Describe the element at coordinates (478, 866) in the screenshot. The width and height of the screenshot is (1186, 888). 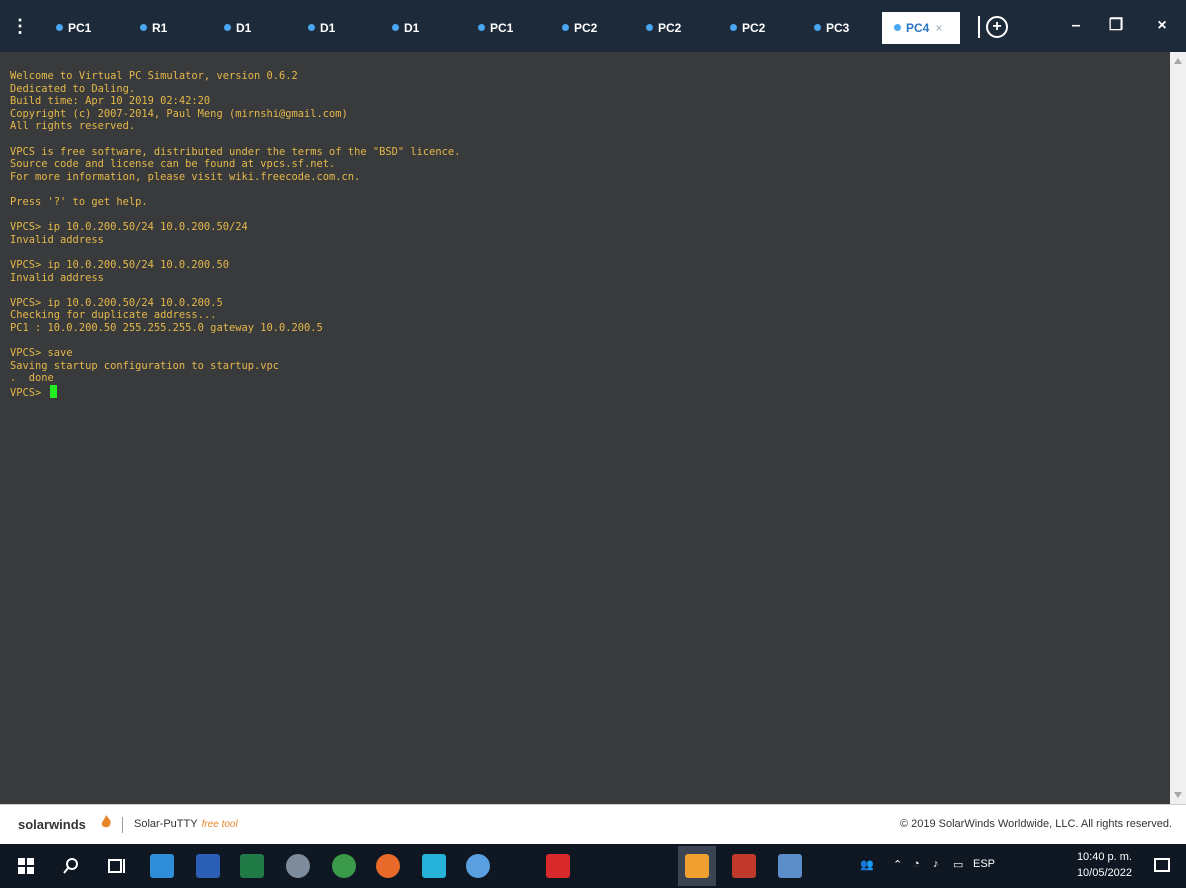
I see `settings-app-icon` at that location.